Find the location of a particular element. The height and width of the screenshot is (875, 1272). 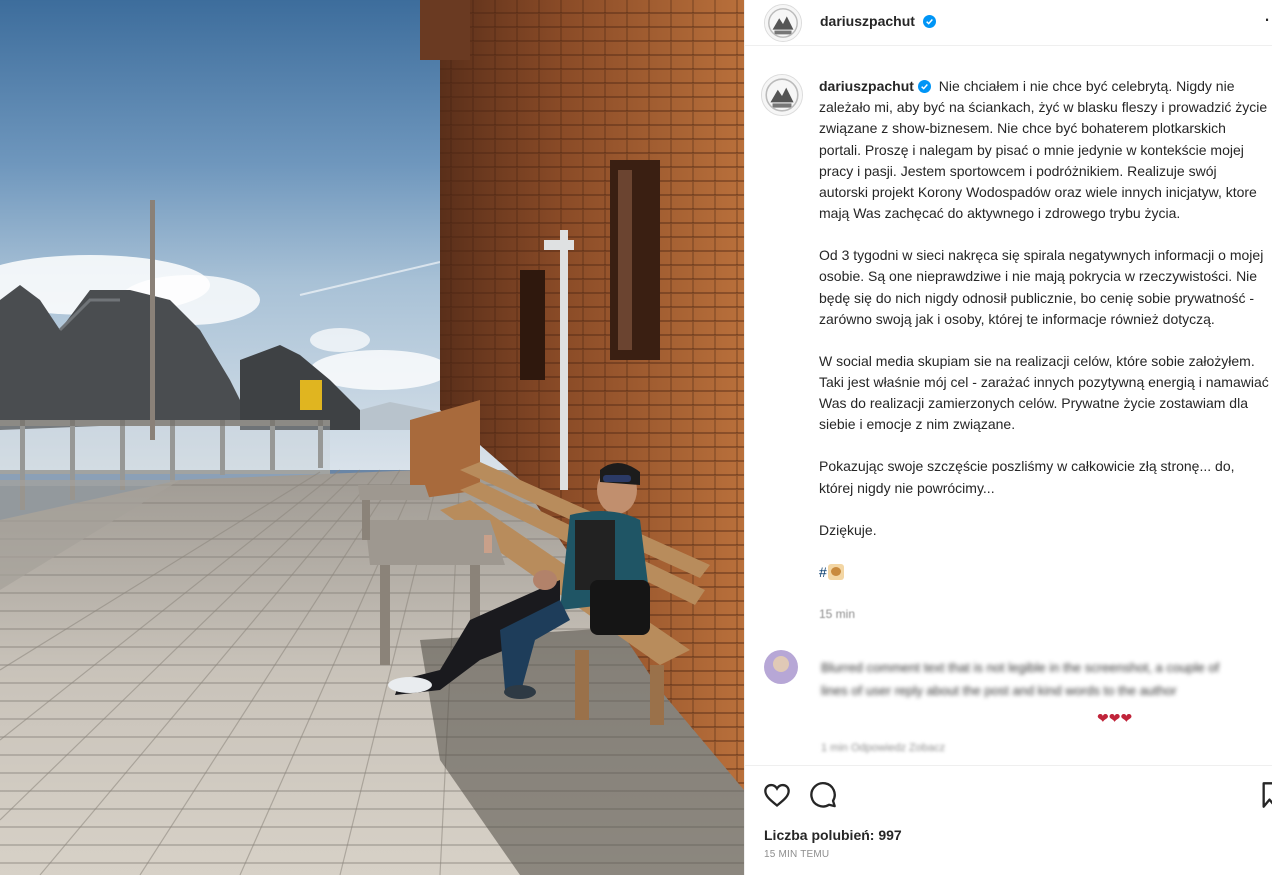

caption-author-avatar is located at coordinates (782, 95).